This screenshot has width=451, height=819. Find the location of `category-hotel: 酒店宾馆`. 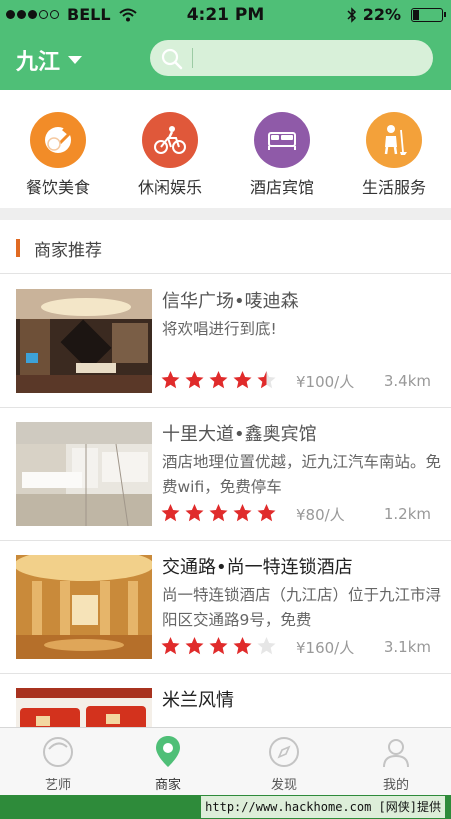

category-hotel: 酒店宾馆 is located at coordinates (282, 155).